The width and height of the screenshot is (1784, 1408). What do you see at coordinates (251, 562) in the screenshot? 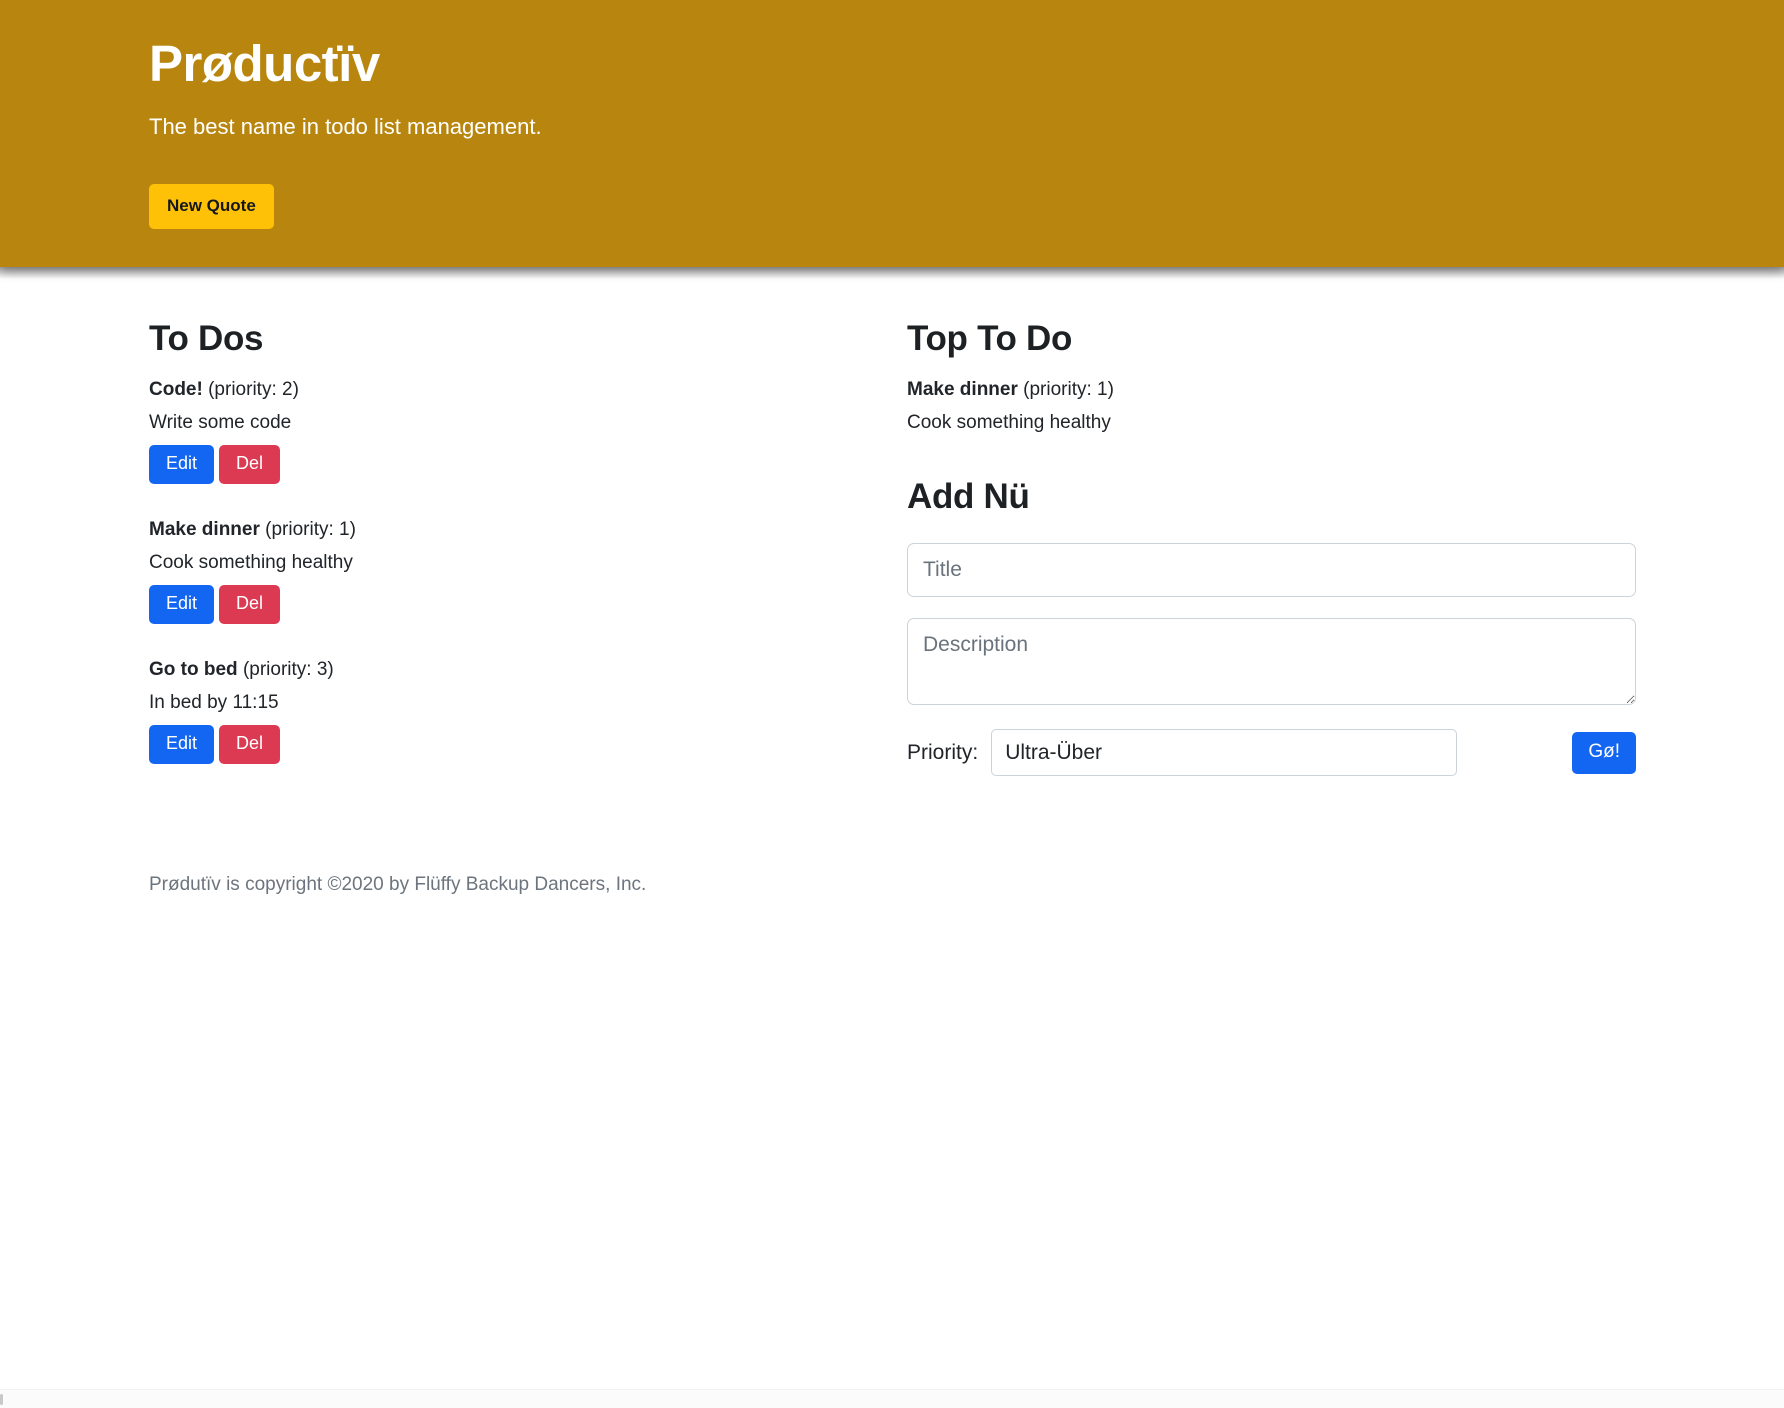
I see `todo-description: Cook something healthy` at bounding box center [251, 562].